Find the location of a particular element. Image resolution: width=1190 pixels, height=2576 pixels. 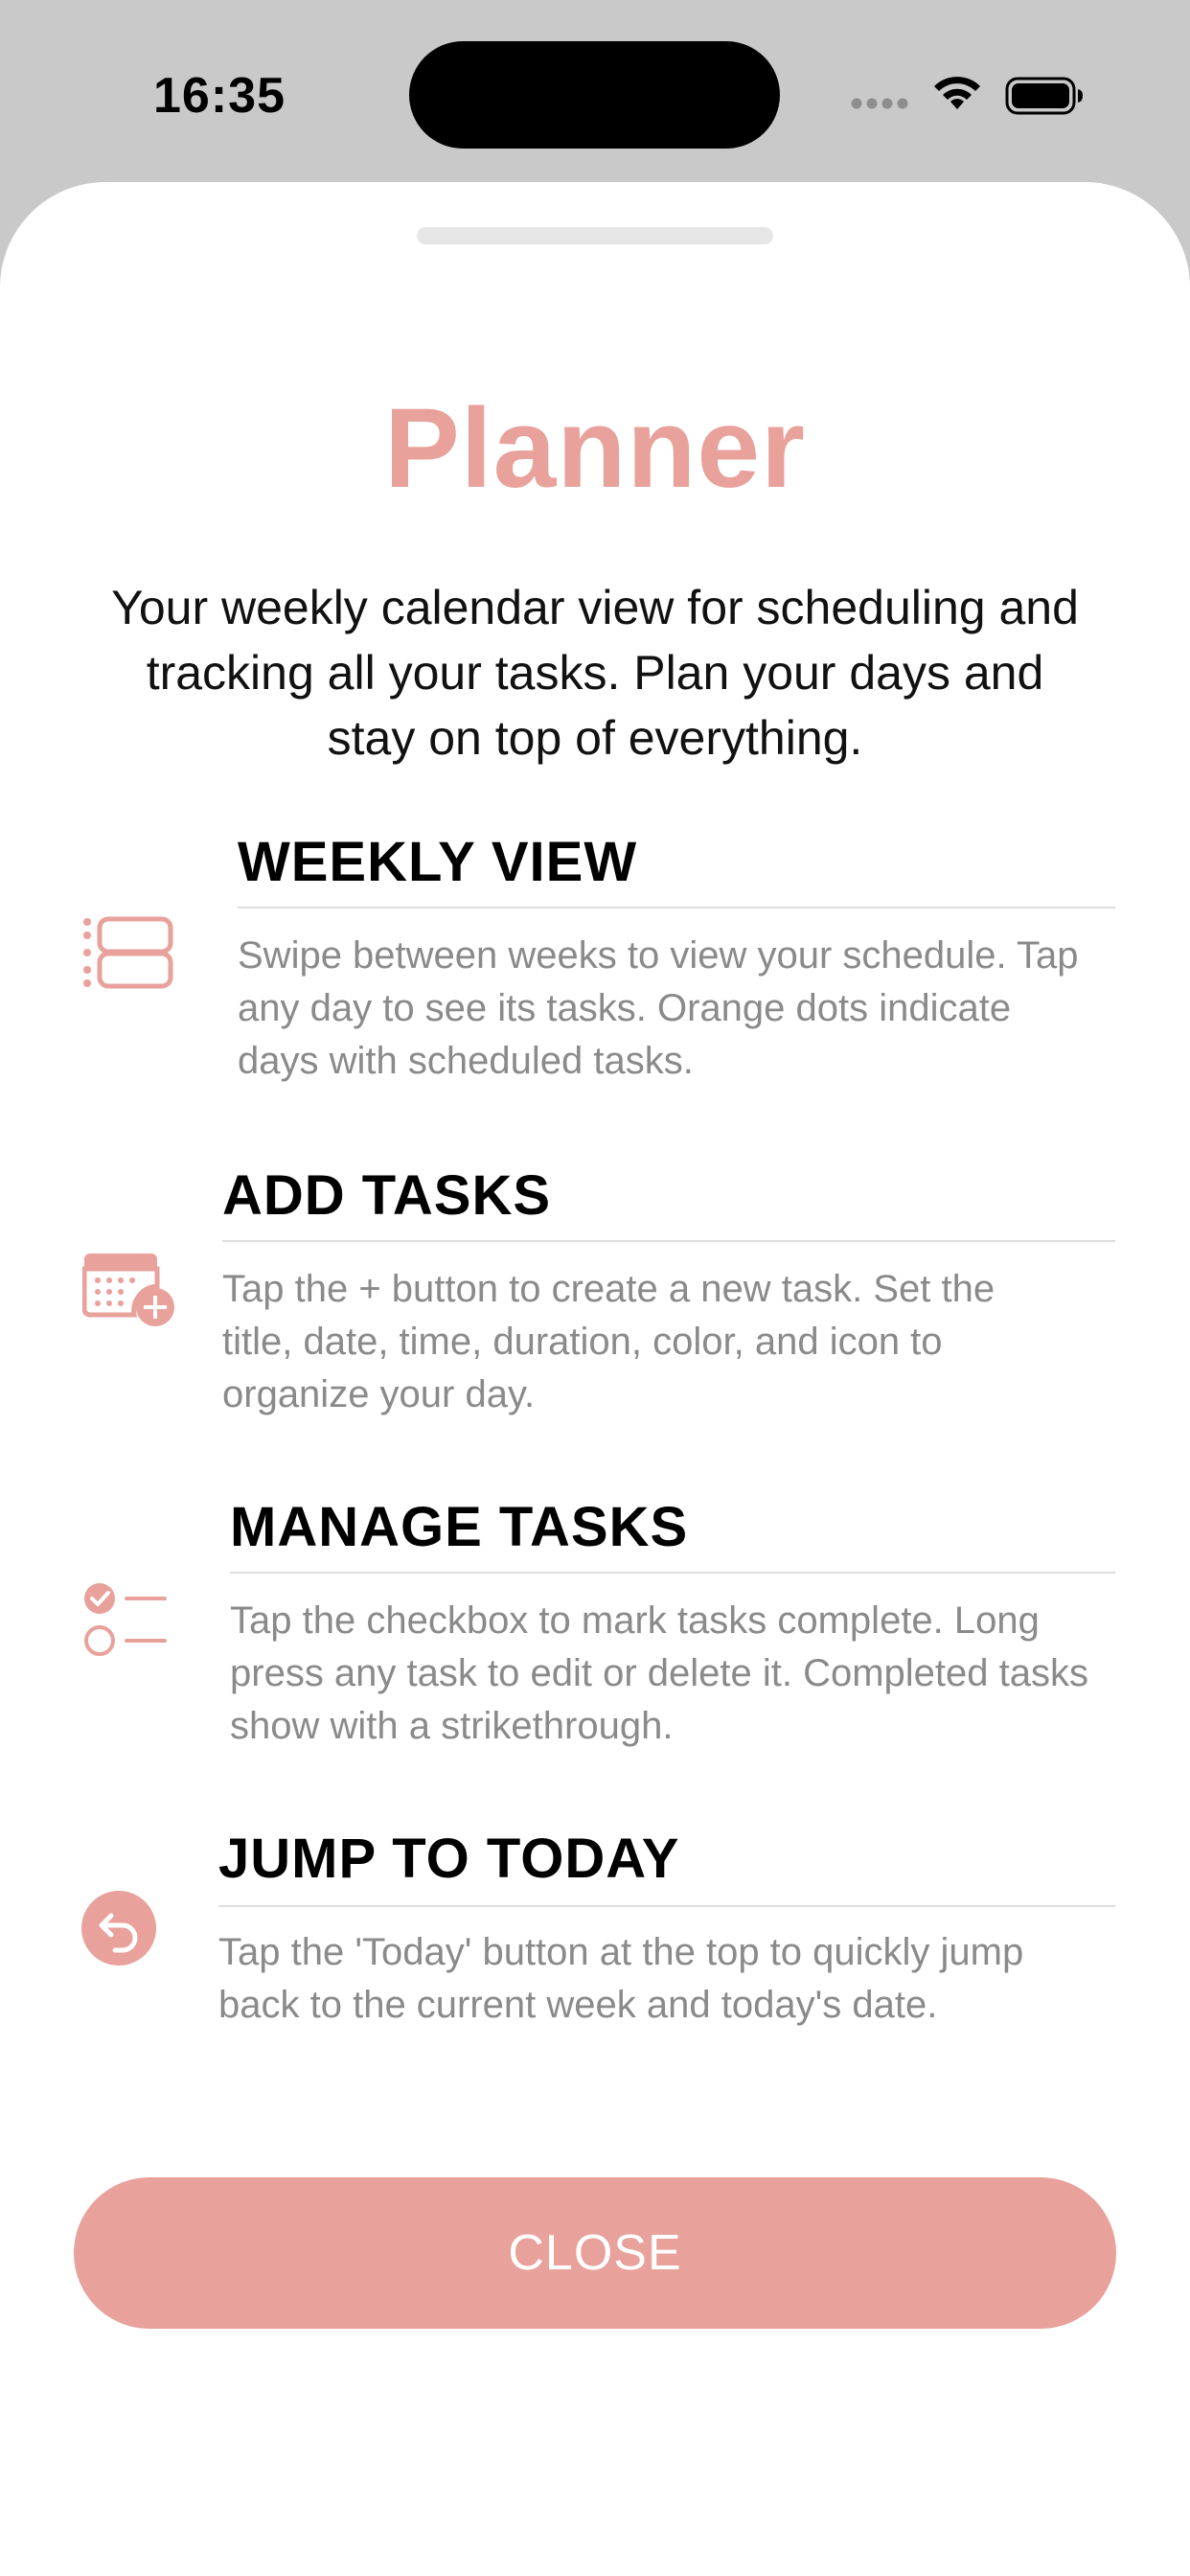

calendar-plus-icon is located at coordinates (128, 1290).